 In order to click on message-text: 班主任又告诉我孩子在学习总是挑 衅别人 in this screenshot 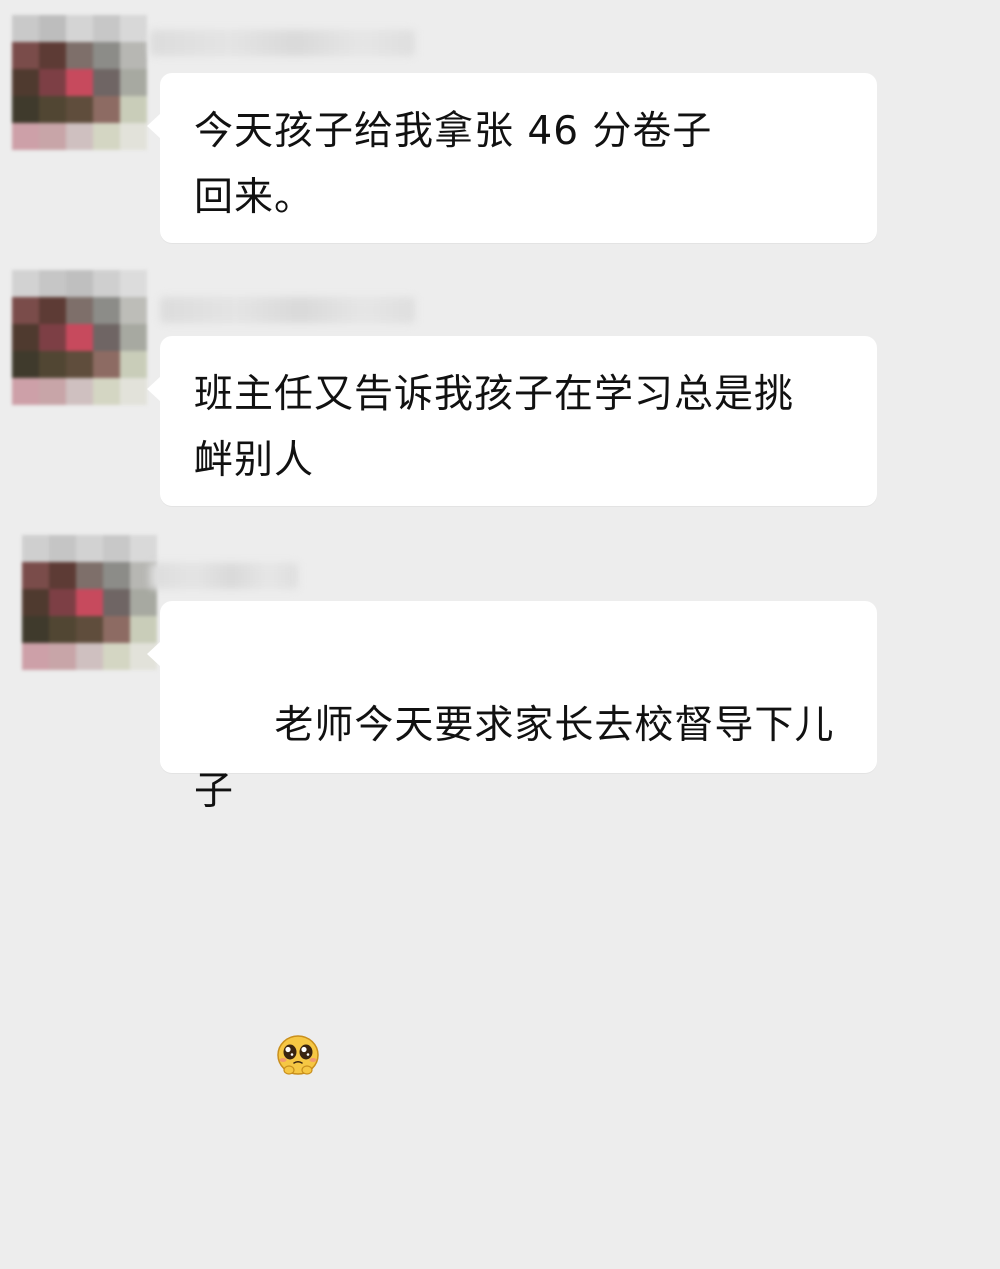, I will do `click(494, 427)`.